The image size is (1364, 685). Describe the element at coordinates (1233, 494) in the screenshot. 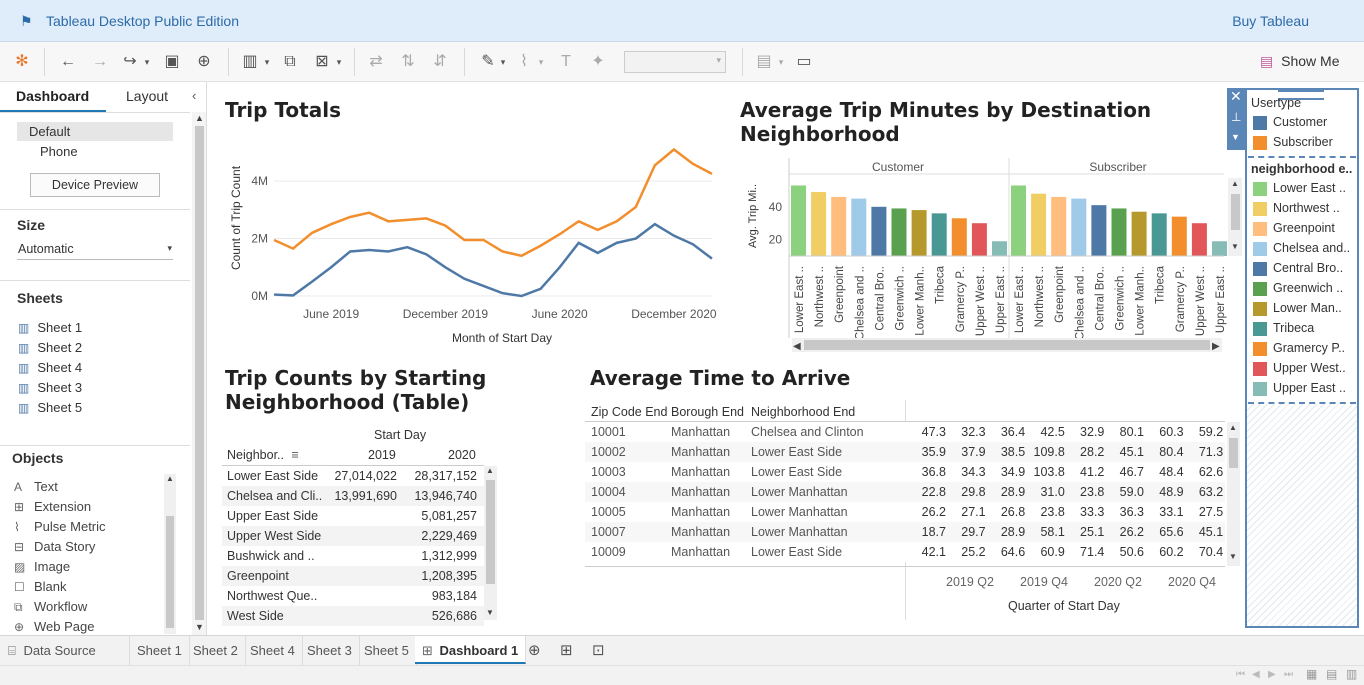

I see `avg-time-scrollbar: ▲ ▼` at that location.